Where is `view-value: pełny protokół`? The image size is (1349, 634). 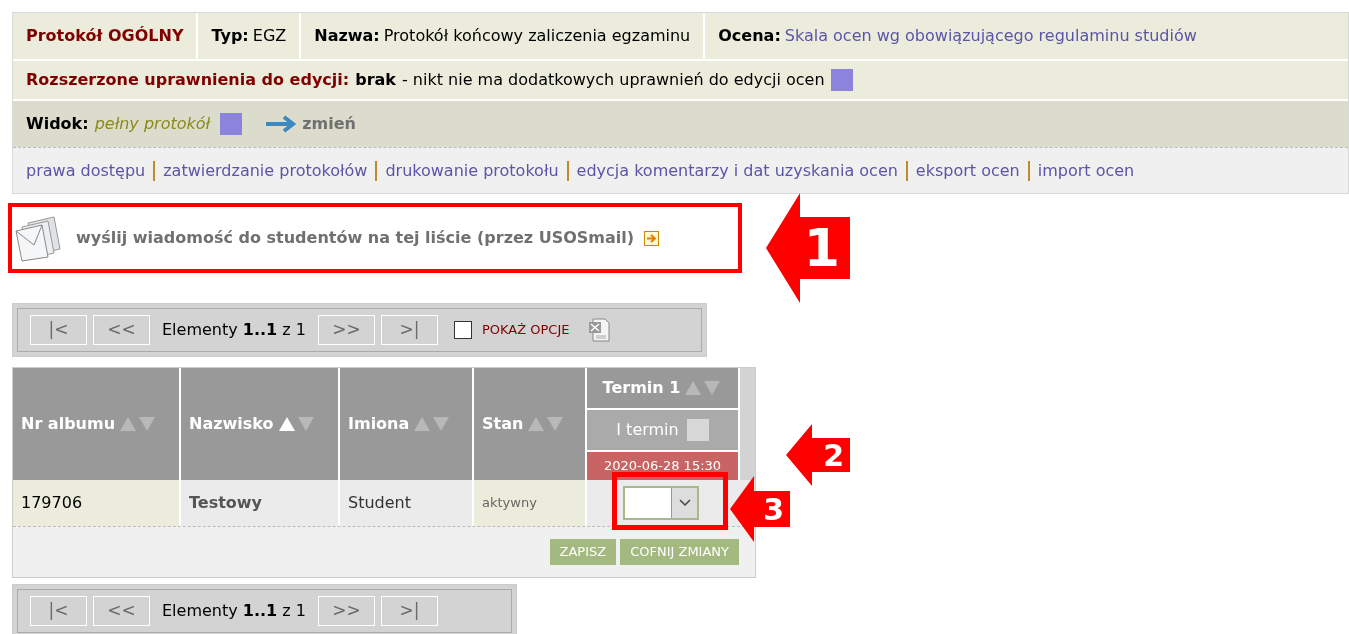
view-value: pełny protokół is located at coordinates (152, 124).